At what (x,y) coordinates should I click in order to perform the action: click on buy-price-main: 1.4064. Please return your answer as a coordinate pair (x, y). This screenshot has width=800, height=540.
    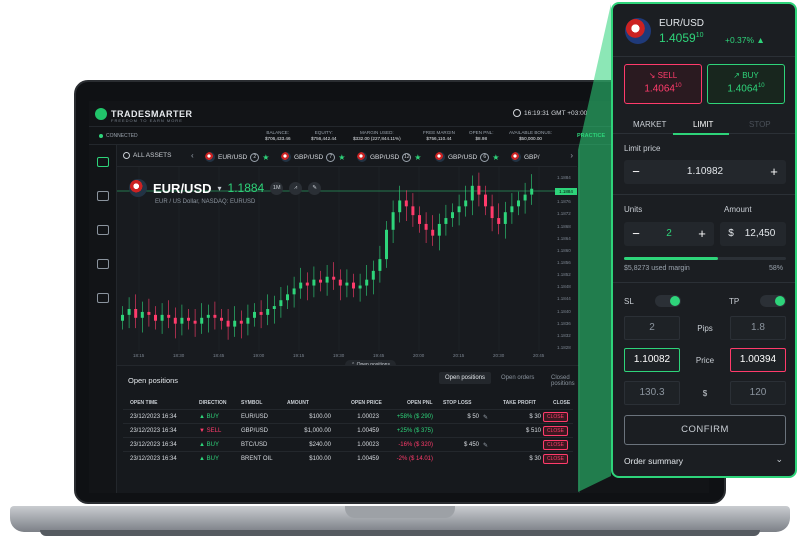
    Looking at the image, I should click on (742, 89).